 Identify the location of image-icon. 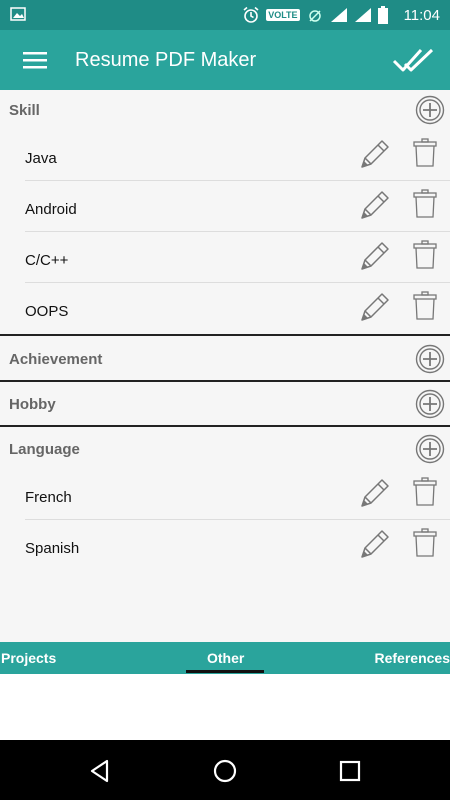
(18, 14).